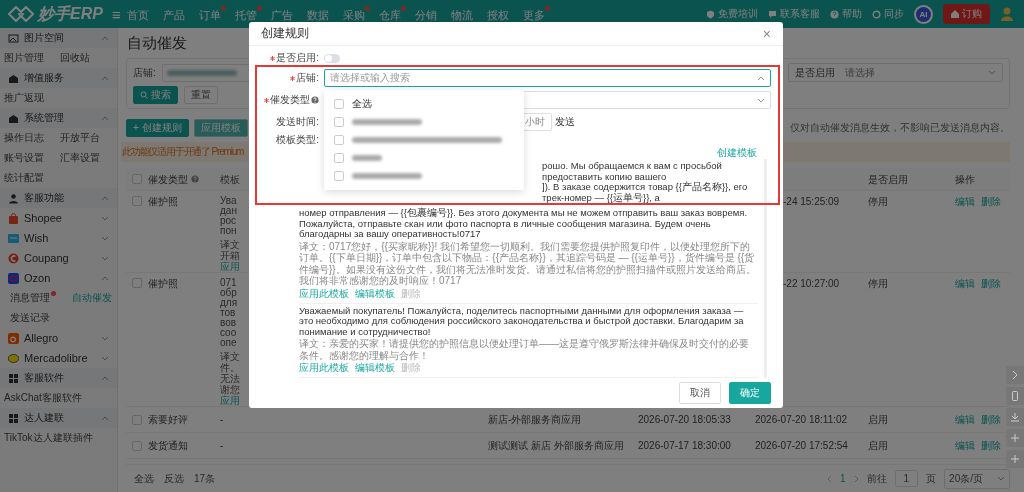  I want to click on nav-item: 托管, so click(248, 14).